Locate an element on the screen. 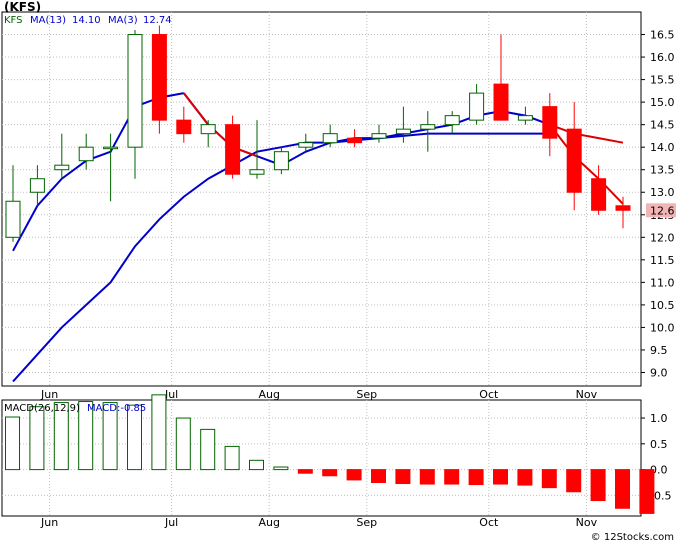  macd-x-tick-label: Aug is located at coordinates (268, 522).